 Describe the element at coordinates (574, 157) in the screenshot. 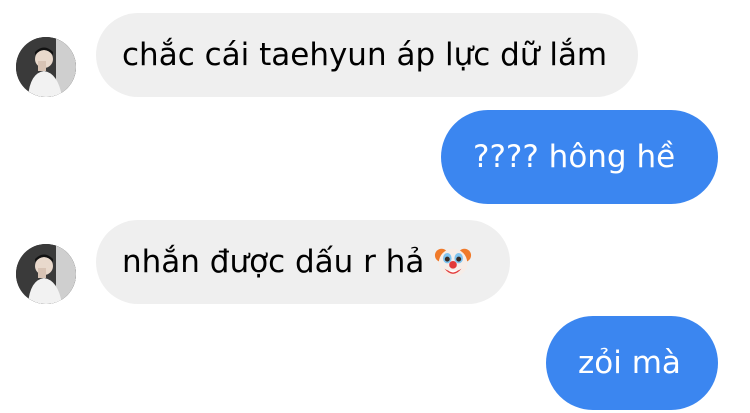

I see `message-text: ???? hông hề` at that location.